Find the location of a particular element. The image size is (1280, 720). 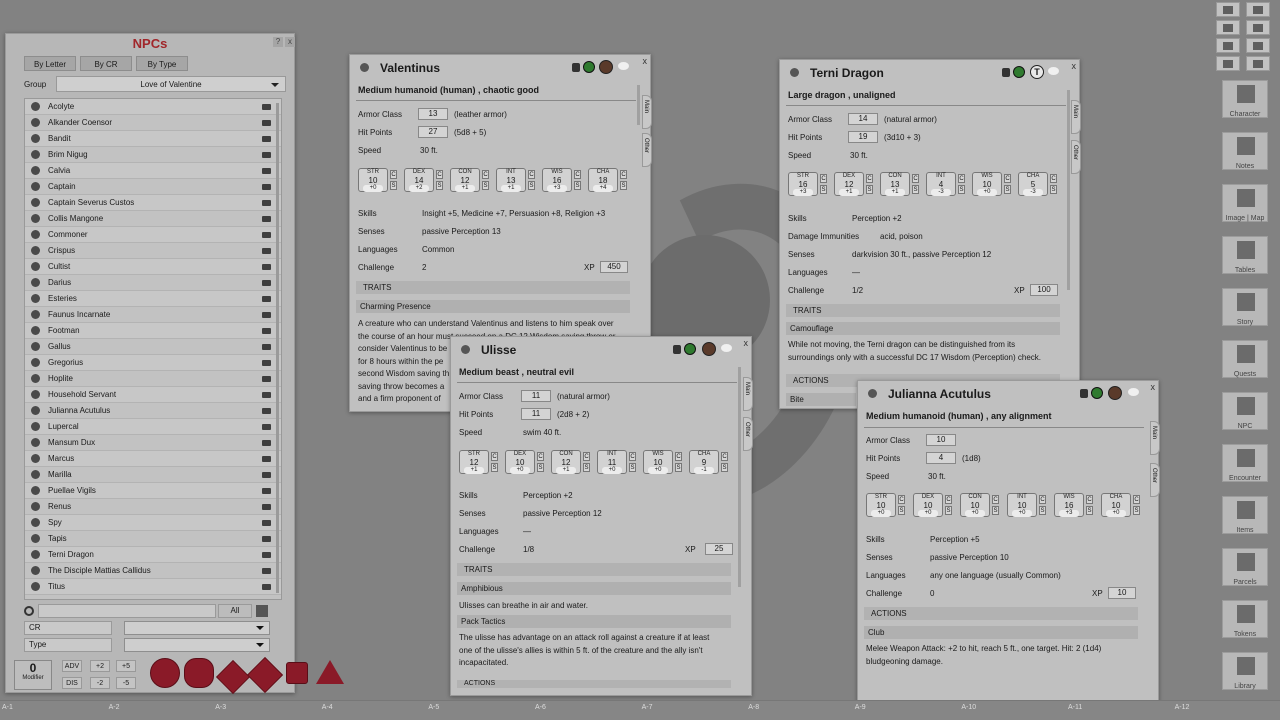

ability-dex: DEX 12 +1 is located at coordinates (849, 184).